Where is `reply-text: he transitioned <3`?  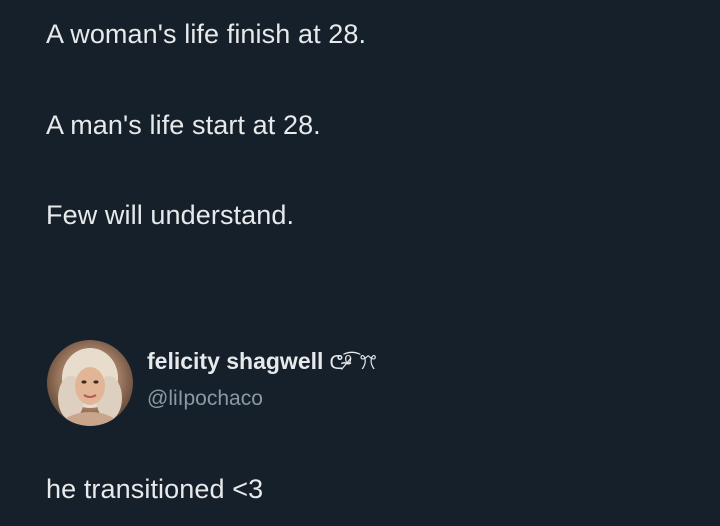 reply-text: he transitioned <3 is located at coordinates (155, 489).